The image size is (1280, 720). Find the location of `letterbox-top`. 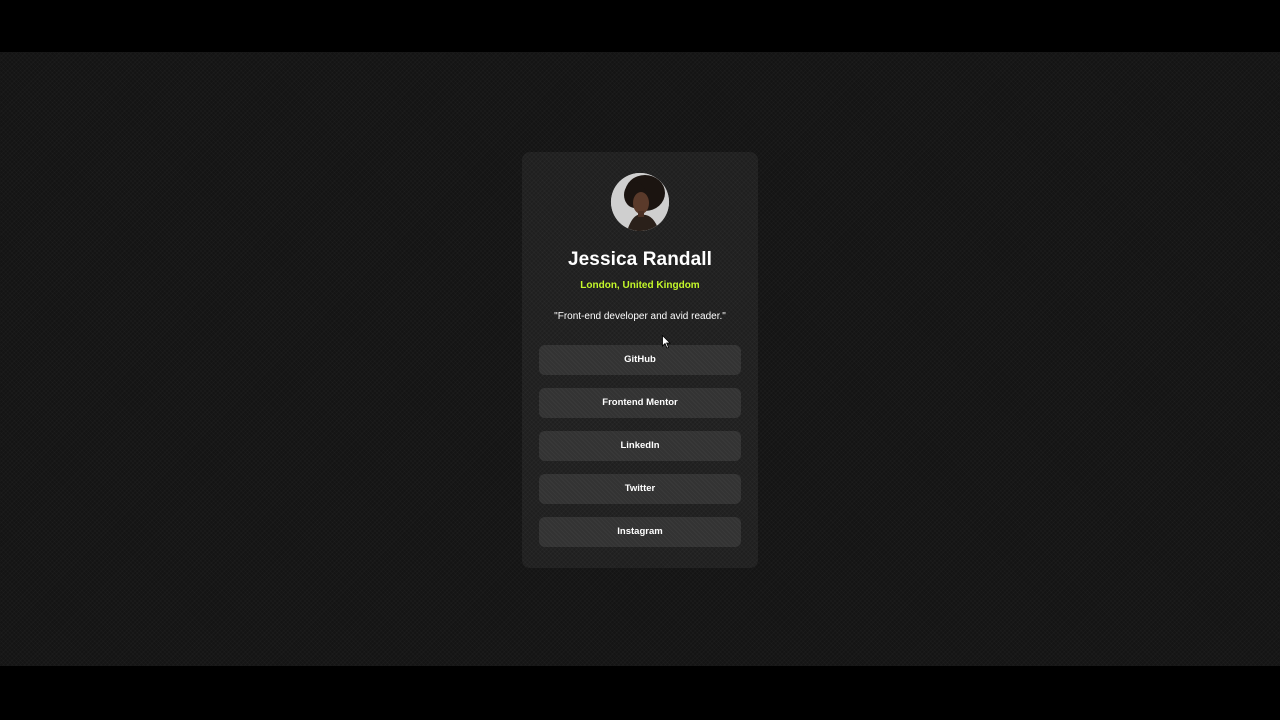

letterbox-top is located at coordinates (640, 26).